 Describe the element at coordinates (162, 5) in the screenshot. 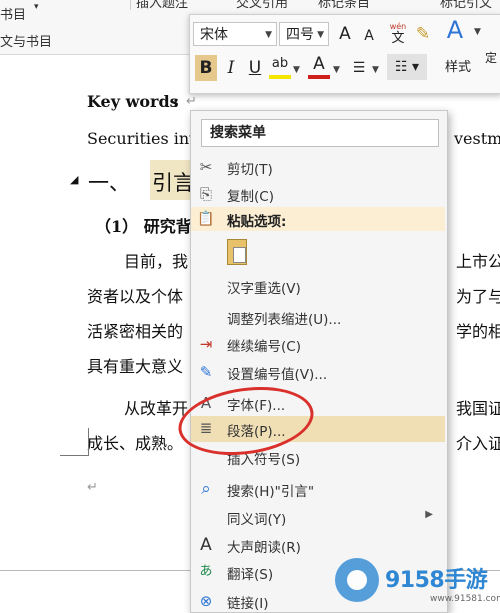

I see `insert-caption-button: 插入题注` at that location.